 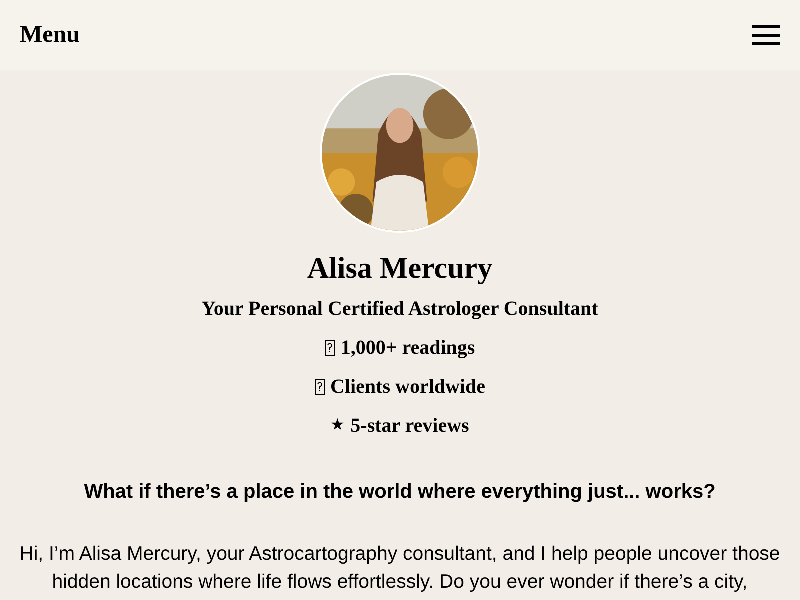 What do you see at coordinates (766, 35) in the screenshot?
I see `menu-icon` at bounding box center [766, 35].